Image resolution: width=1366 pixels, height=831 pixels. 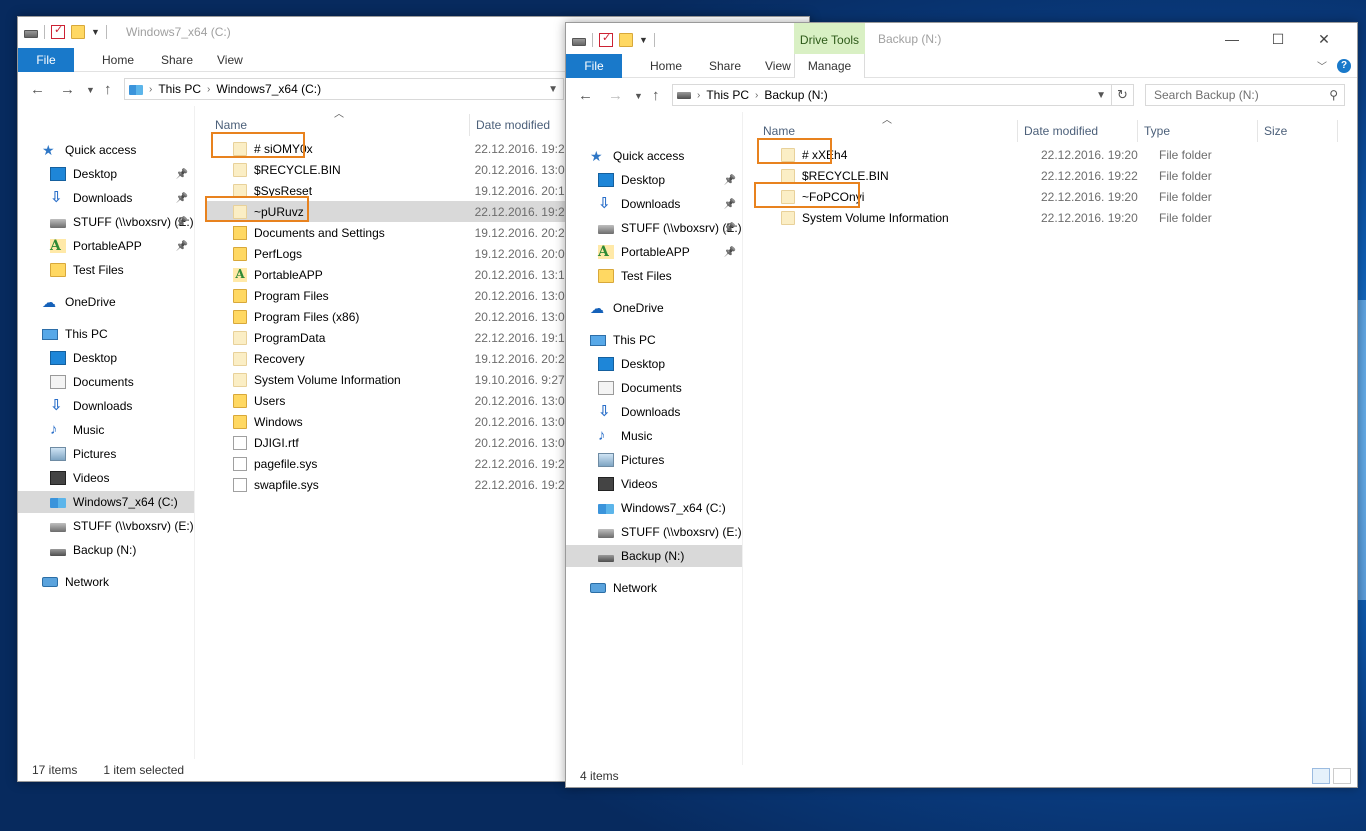 What do you see at coordinates (553, 89) in the screenshot?
I see `address-dropdown-chevron-icon: ▼` at bounding box center [553, 89].